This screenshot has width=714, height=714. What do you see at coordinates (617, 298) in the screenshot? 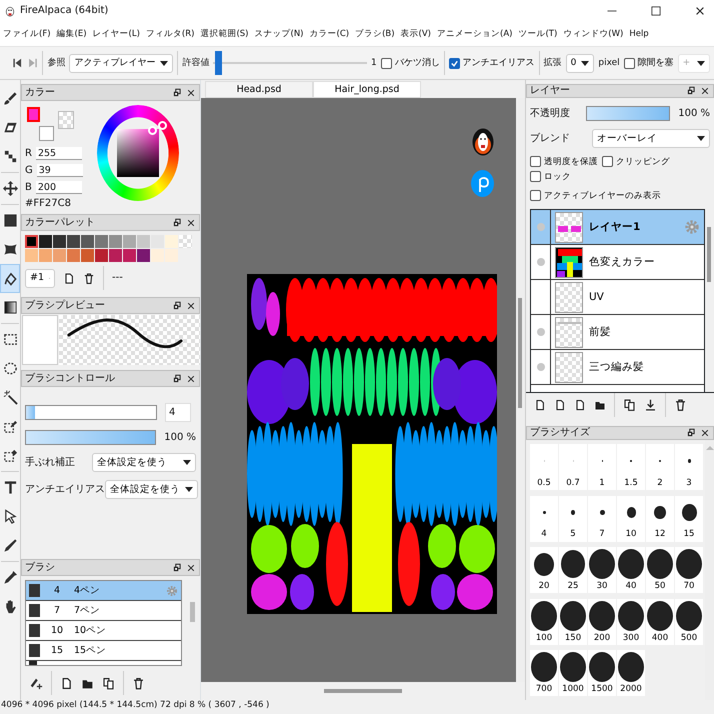
I see `layer-item: UV` at bounding box center [617, 298].